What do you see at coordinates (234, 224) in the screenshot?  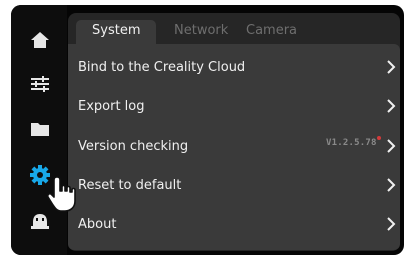 I see `setting-row-about: About` at bounding box center [234, 224].